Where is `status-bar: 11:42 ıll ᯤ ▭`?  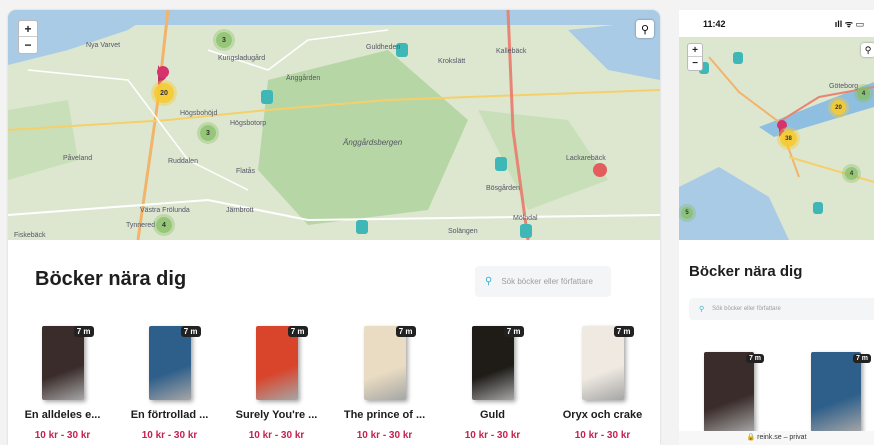
status-bar: 11:42 ıll ᯤ ▭ is located at coordinates (776, 23).